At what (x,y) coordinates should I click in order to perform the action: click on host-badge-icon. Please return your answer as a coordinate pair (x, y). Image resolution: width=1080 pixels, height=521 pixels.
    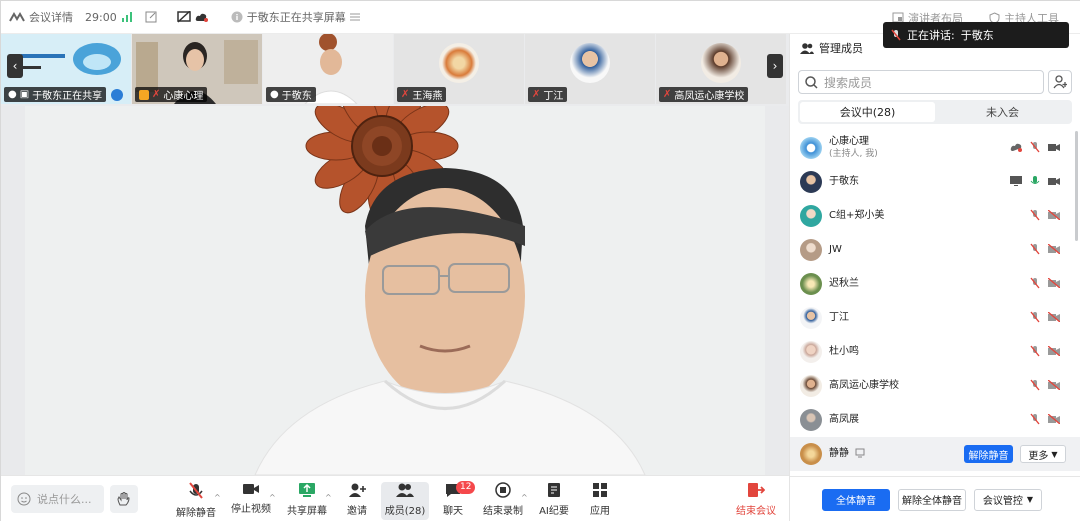
    Looking at the image, I should click on (144, 94).